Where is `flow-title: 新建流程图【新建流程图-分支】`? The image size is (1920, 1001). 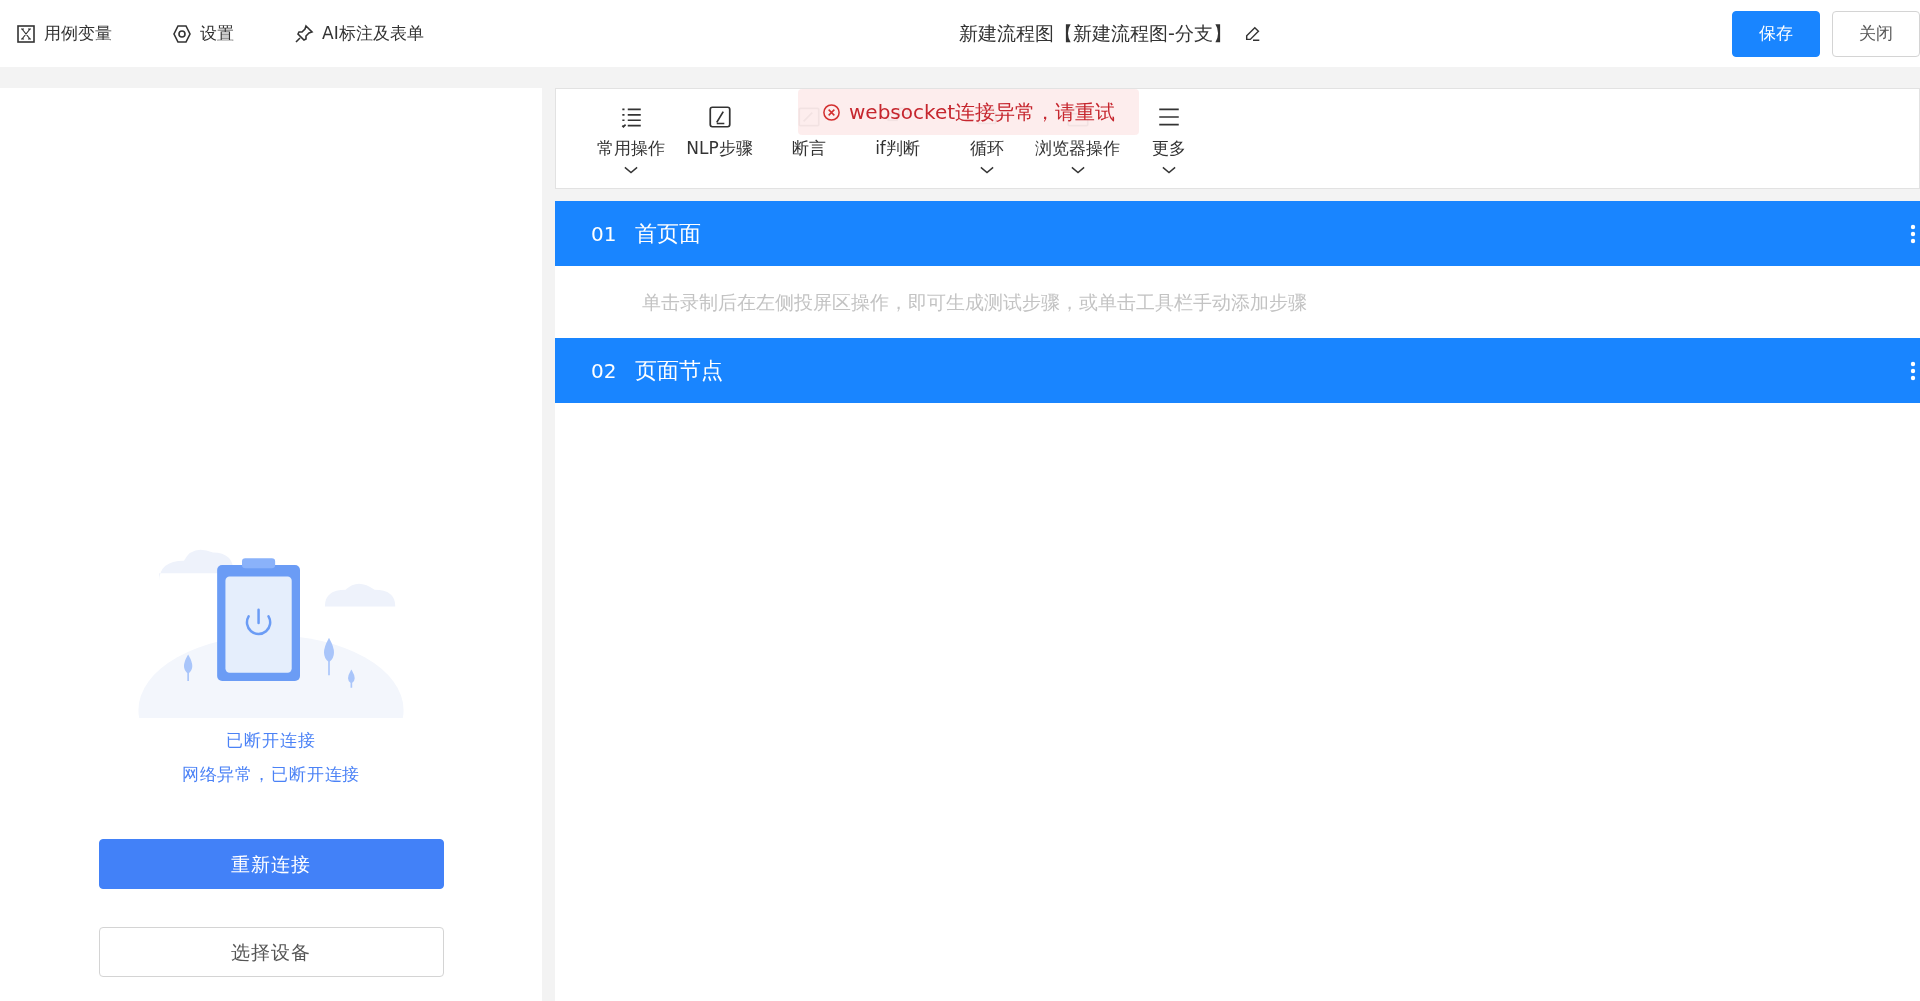 flow-title: 新建流程图【新建流程图-分支】 is located at coordinates (1095, 34).